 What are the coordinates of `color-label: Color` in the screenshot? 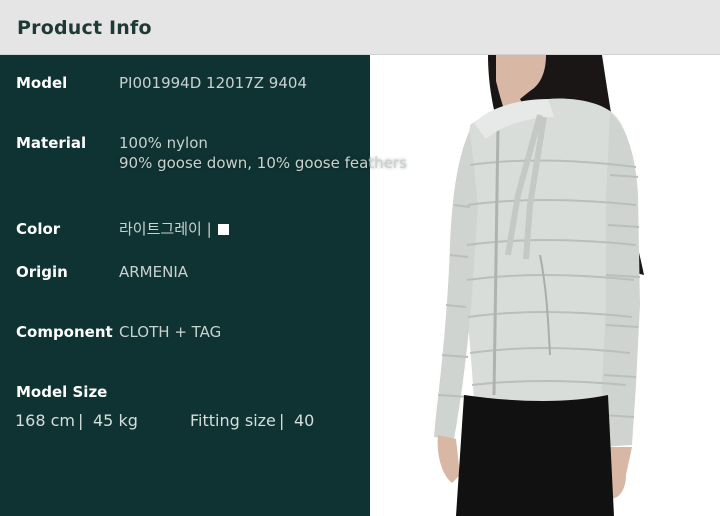 It's located at (38, 229).